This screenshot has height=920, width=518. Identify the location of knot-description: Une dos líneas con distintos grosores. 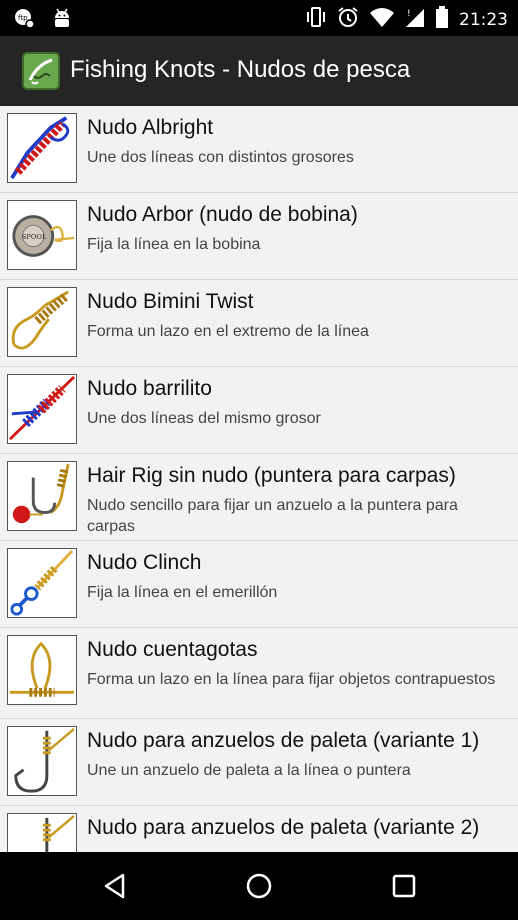
(220, 157).